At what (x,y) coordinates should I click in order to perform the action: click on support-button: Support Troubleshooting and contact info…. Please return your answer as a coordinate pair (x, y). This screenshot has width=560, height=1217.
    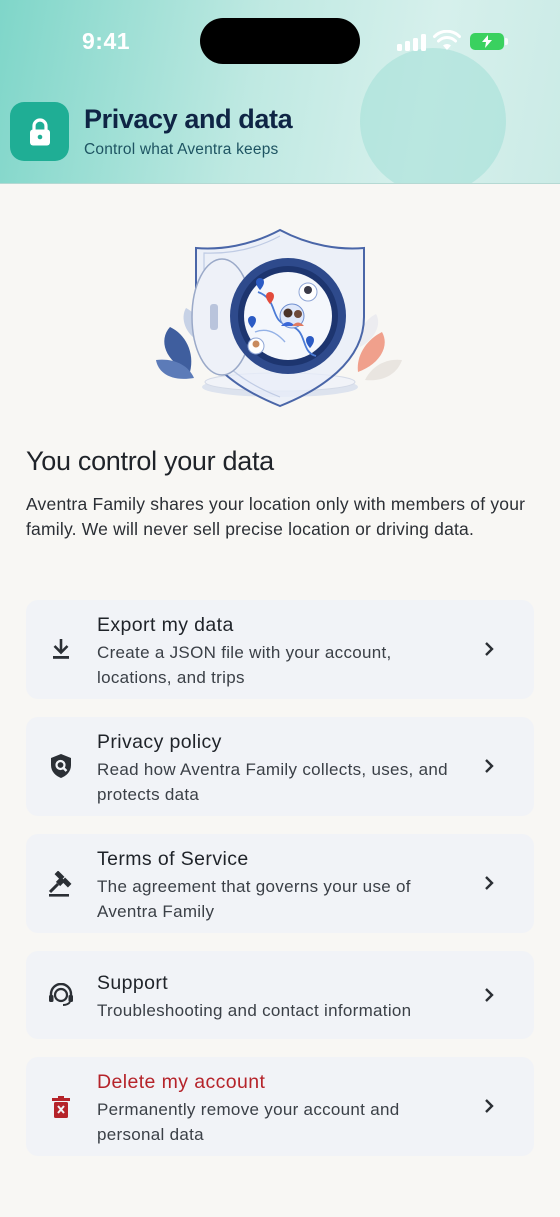
    Looking at the image, I should click on (280, 995).